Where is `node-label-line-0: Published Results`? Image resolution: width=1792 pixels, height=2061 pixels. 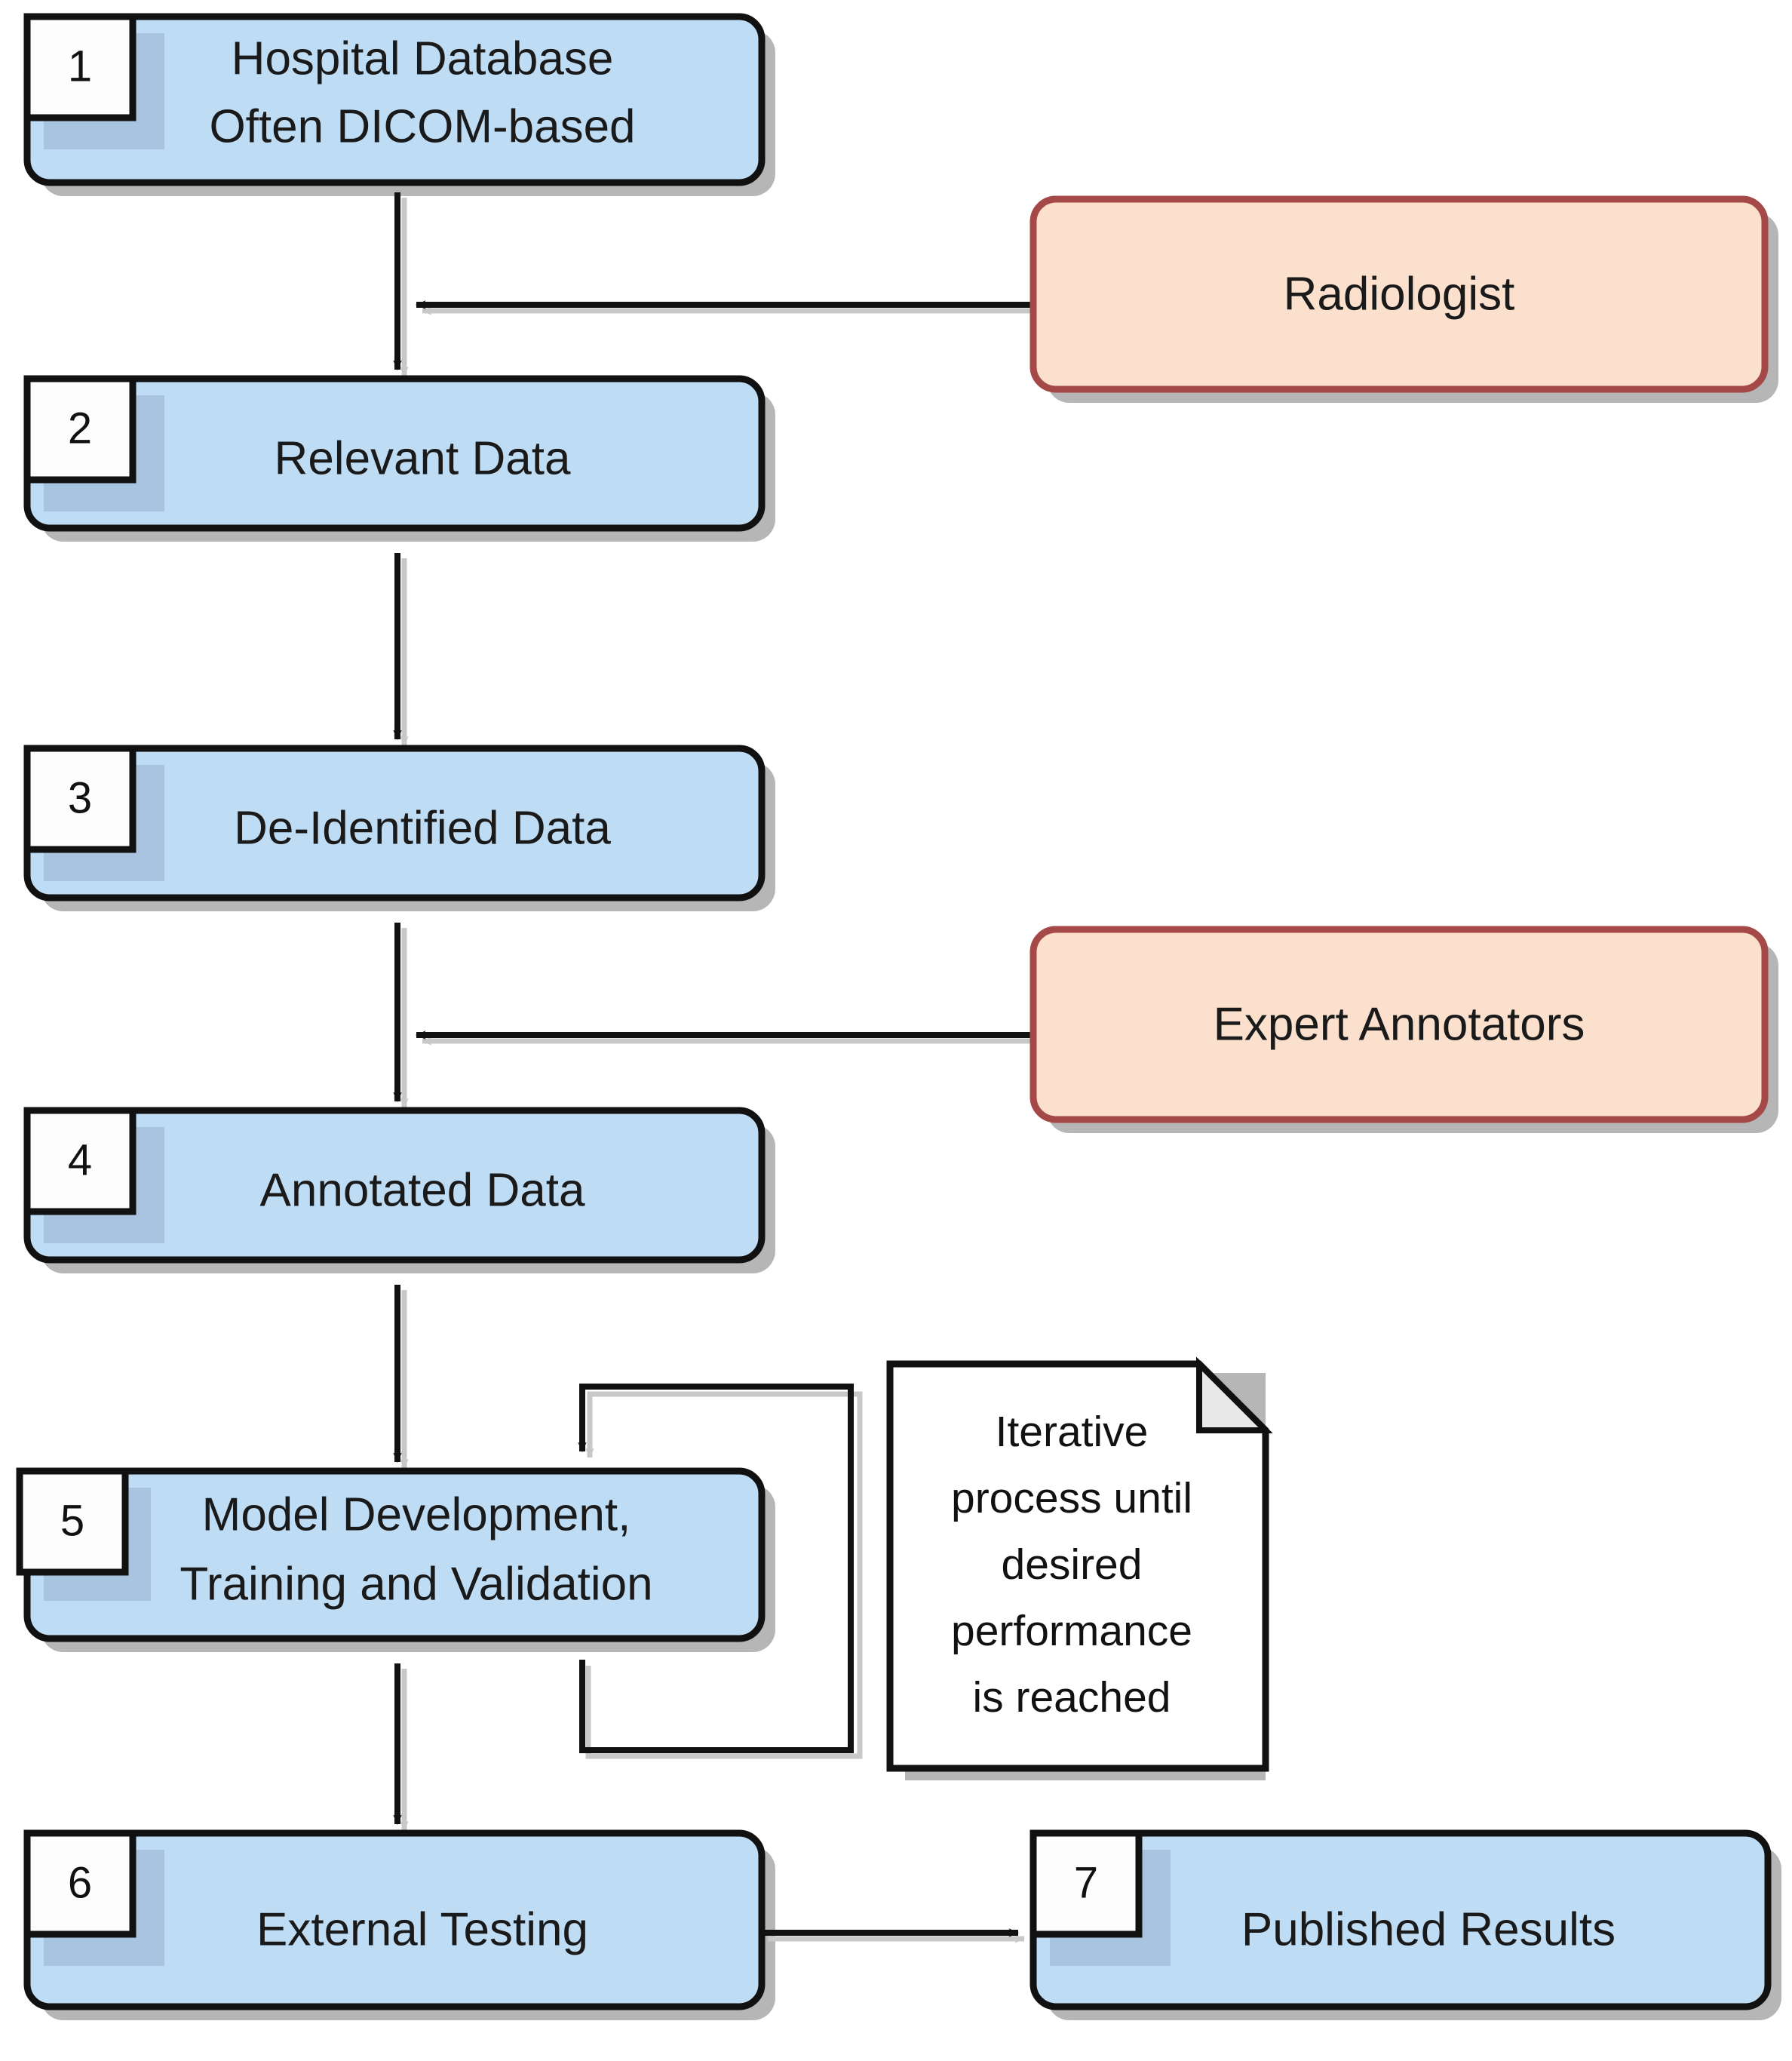
node-label-line-0: Published Results is located at coordinates (1429, 1929).